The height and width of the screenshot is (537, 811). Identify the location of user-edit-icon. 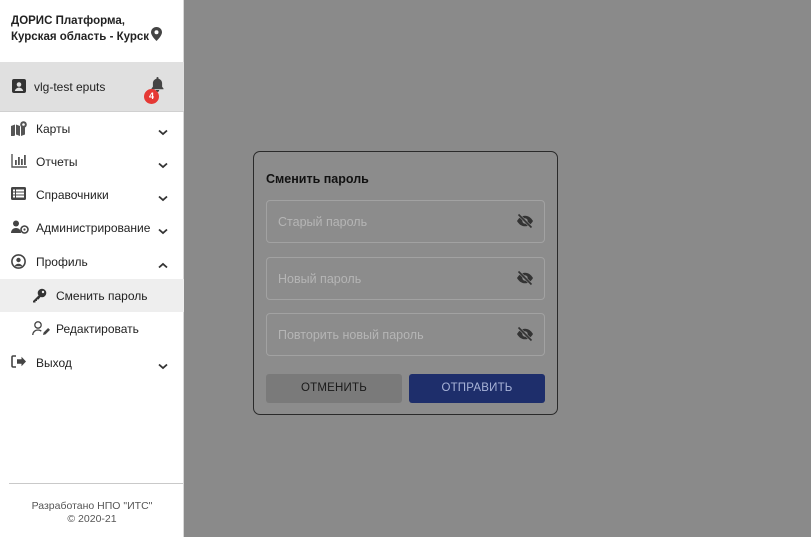
(41, 329).